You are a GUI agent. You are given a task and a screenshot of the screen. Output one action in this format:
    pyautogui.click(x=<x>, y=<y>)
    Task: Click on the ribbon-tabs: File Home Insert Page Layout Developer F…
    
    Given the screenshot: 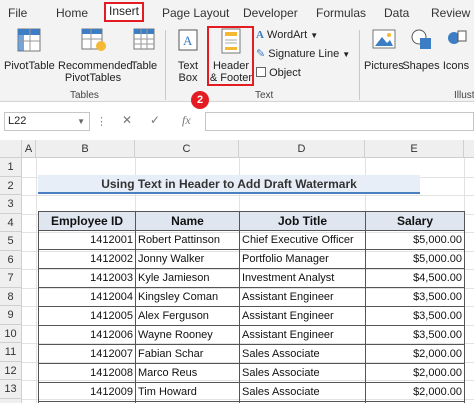 What is the action you would take?
    pyautogui.click(x=237, y=12)
    